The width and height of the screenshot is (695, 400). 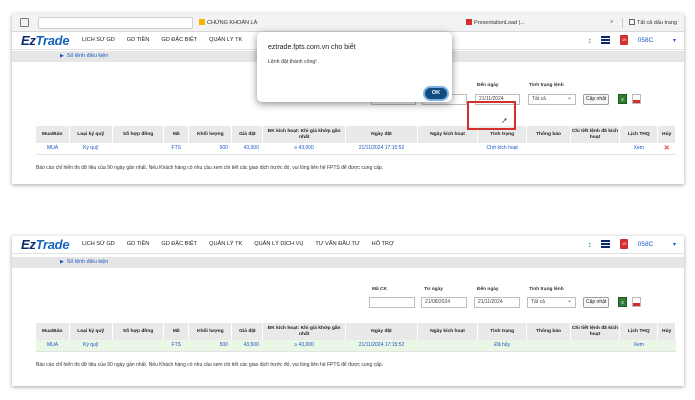 I want to click on menu-item-tu-van: TƯ VẤN ĐẦU TƯ, so click(x=337, y=244).